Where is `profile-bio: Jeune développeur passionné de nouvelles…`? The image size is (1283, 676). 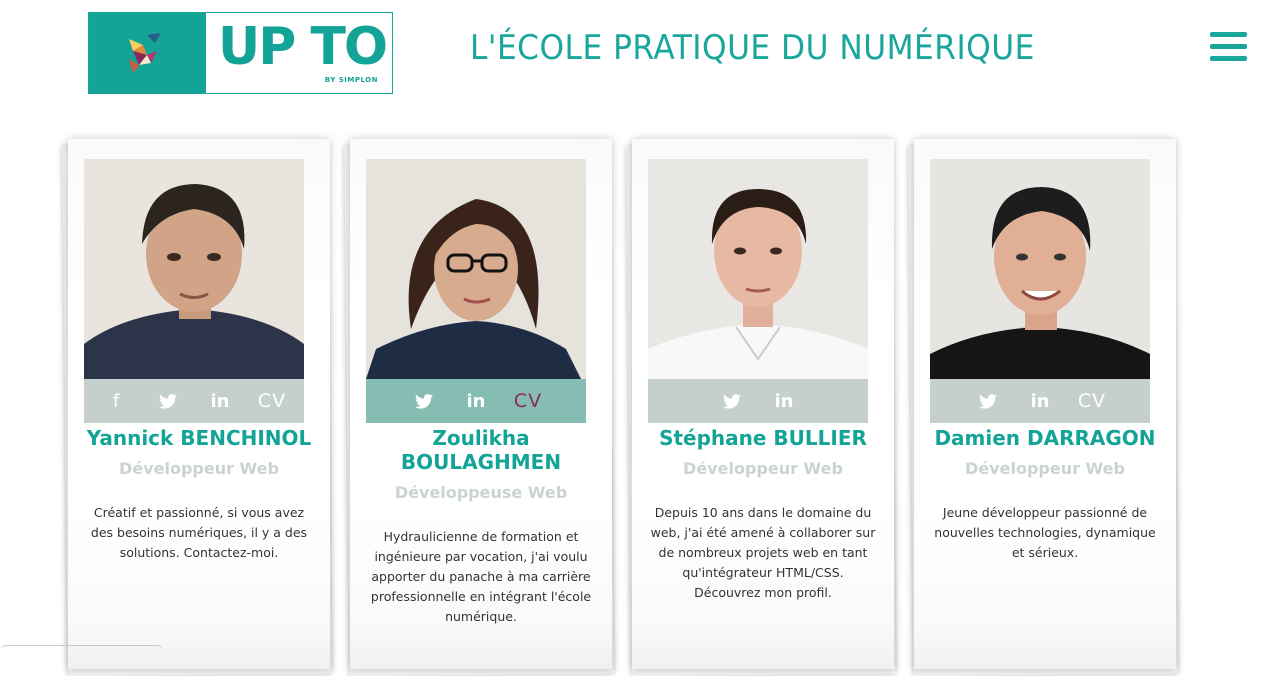
profile-bio: Jeune développeur passionné de nouvelles… is located at coordinates (1045, 532).